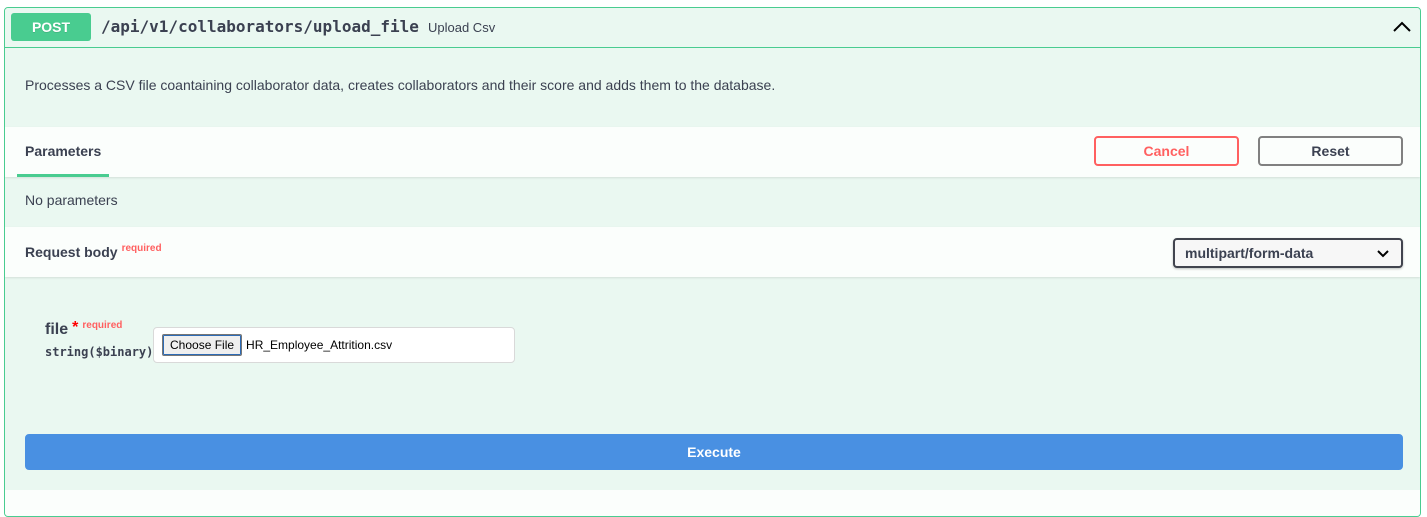  What do you see at coordinates (141, 248) in the screenshot?
I see `required-label: required` at bounding box center [141, 248].